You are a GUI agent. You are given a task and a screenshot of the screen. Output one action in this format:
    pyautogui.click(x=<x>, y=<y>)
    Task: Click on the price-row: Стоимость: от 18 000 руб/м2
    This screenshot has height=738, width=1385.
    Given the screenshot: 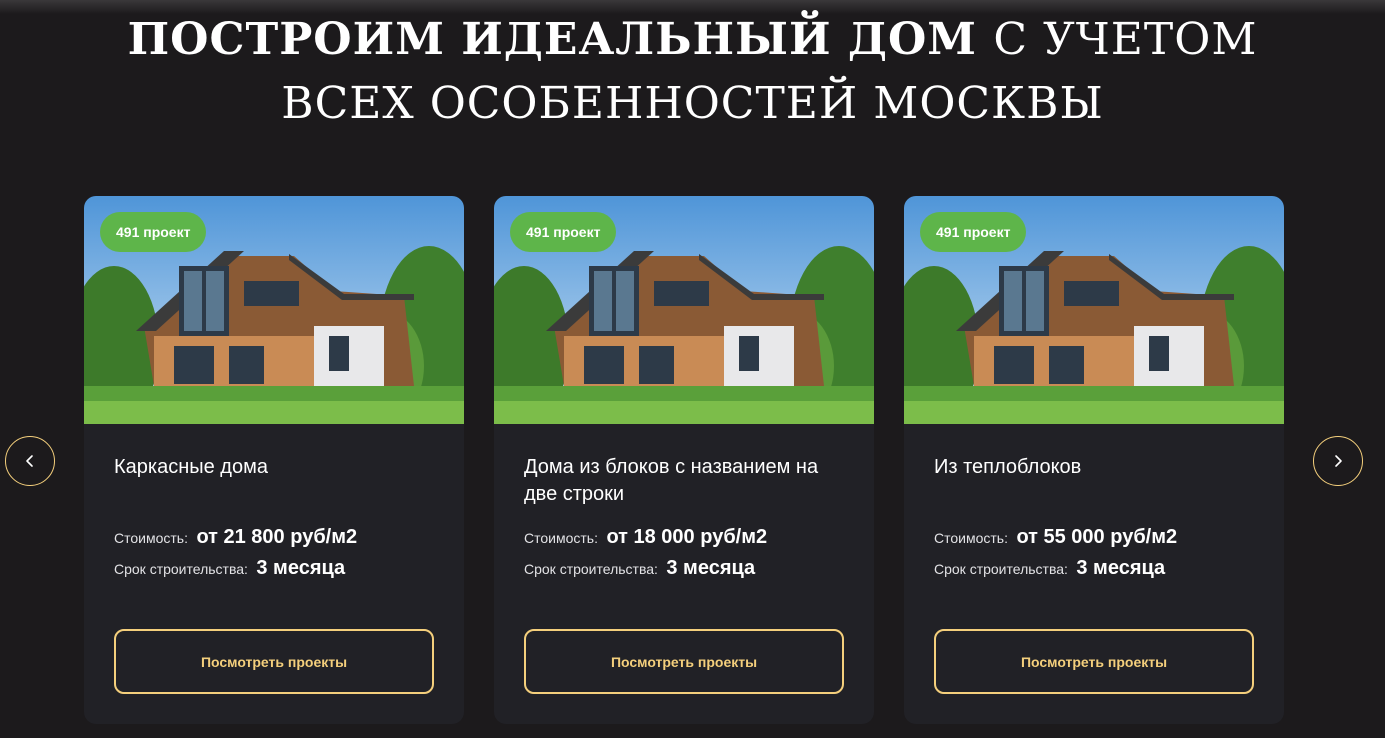 What is the action you would take?
    pyautogui.click(x=689, y=537)
    